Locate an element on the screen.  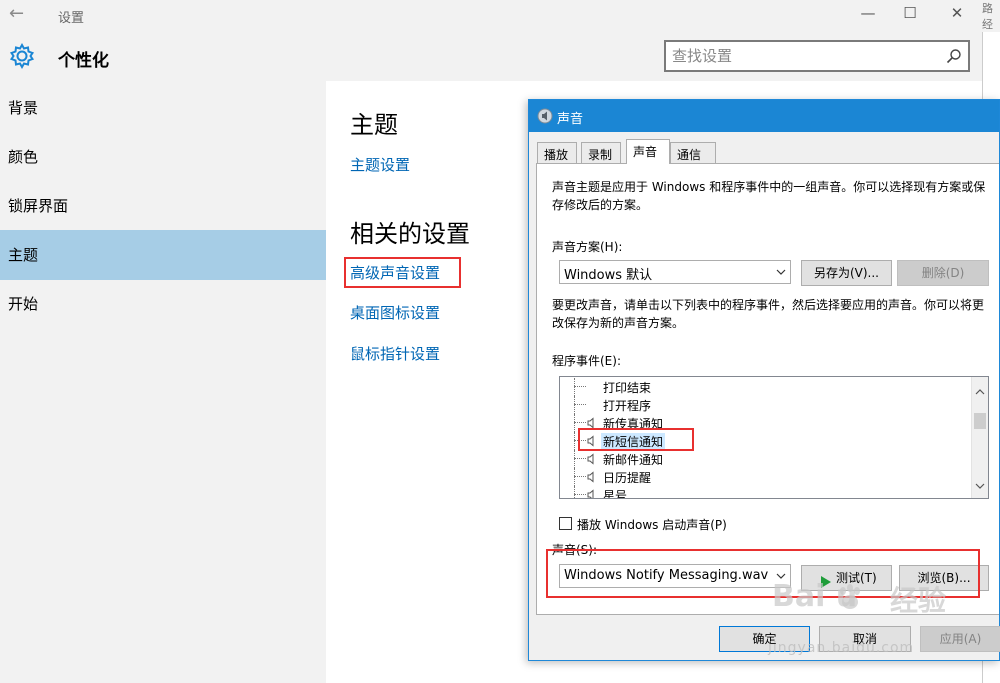
tab-recording: 录制 is located at coordinates (601, 152).